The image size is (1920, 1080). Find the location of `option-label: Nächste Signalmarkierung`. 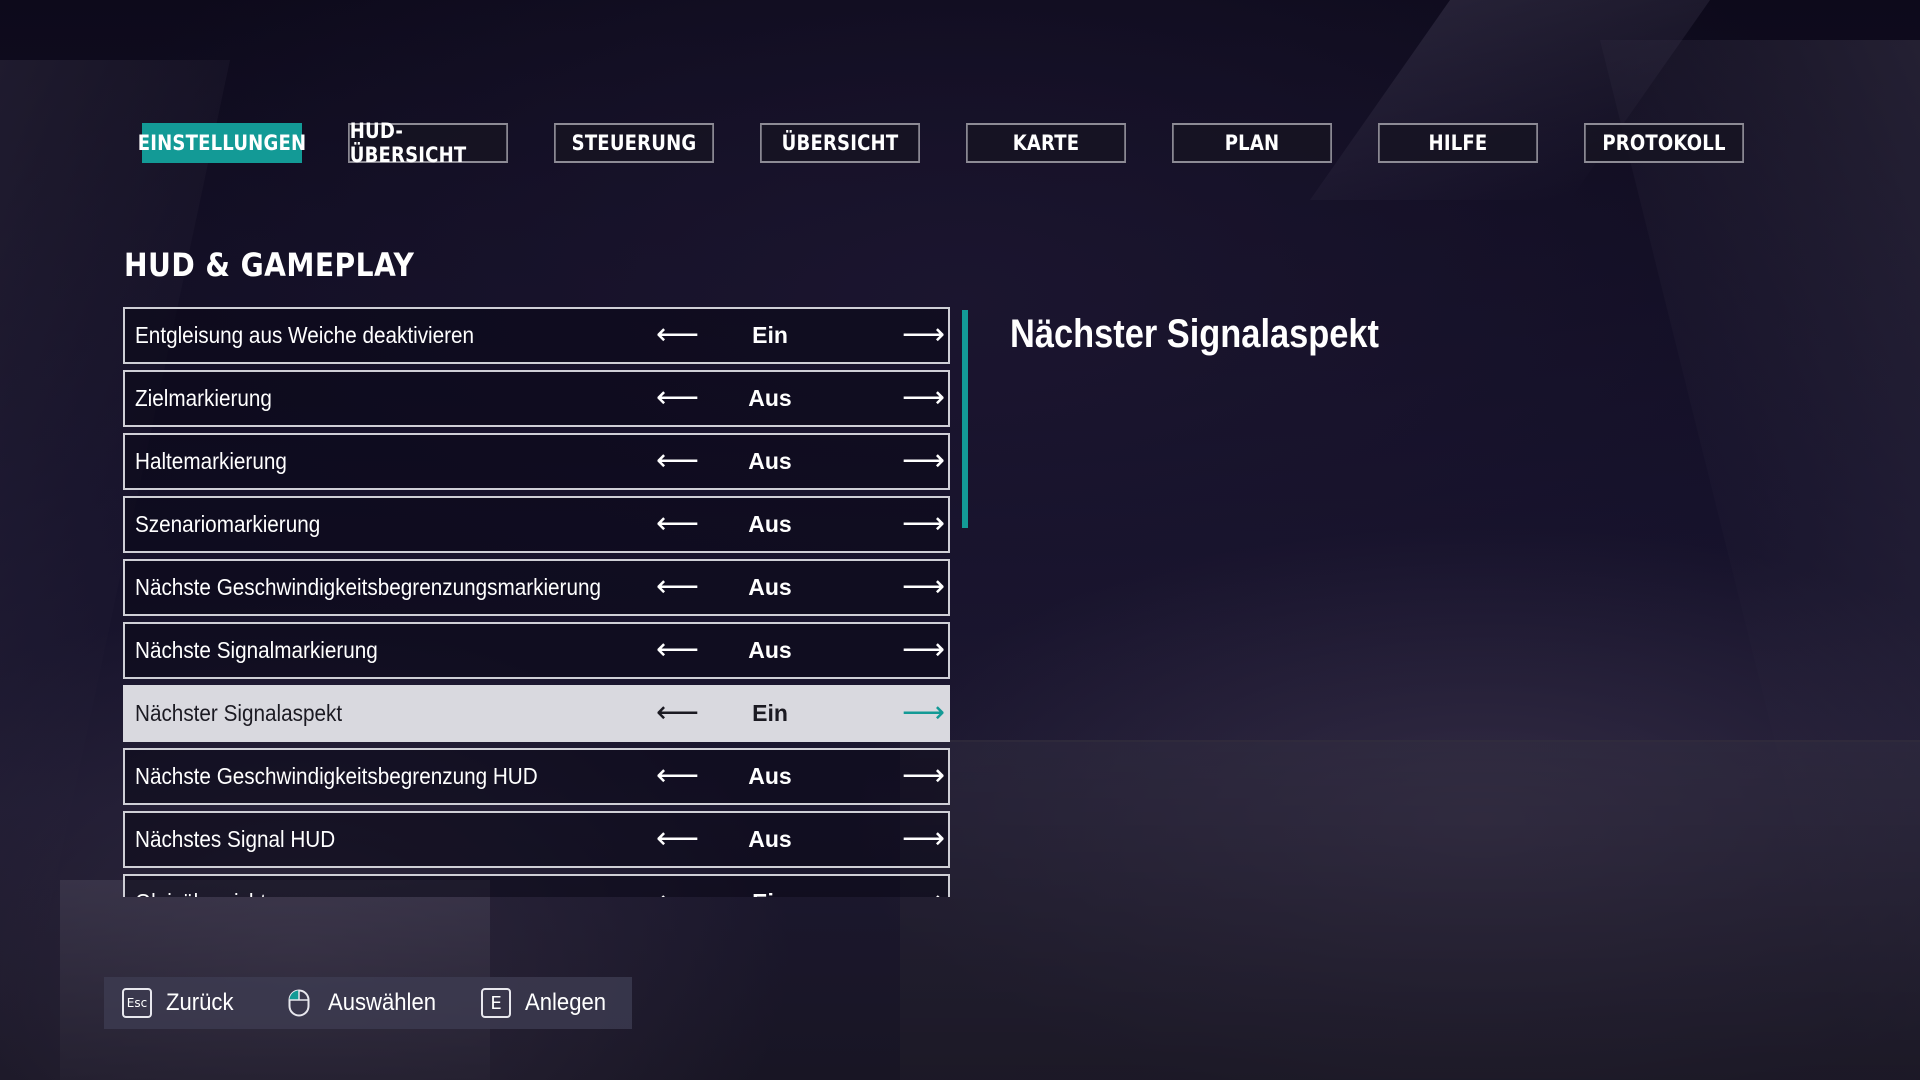

option-label: Nächste Signalmarkierung is located at coordinates (256, 650).